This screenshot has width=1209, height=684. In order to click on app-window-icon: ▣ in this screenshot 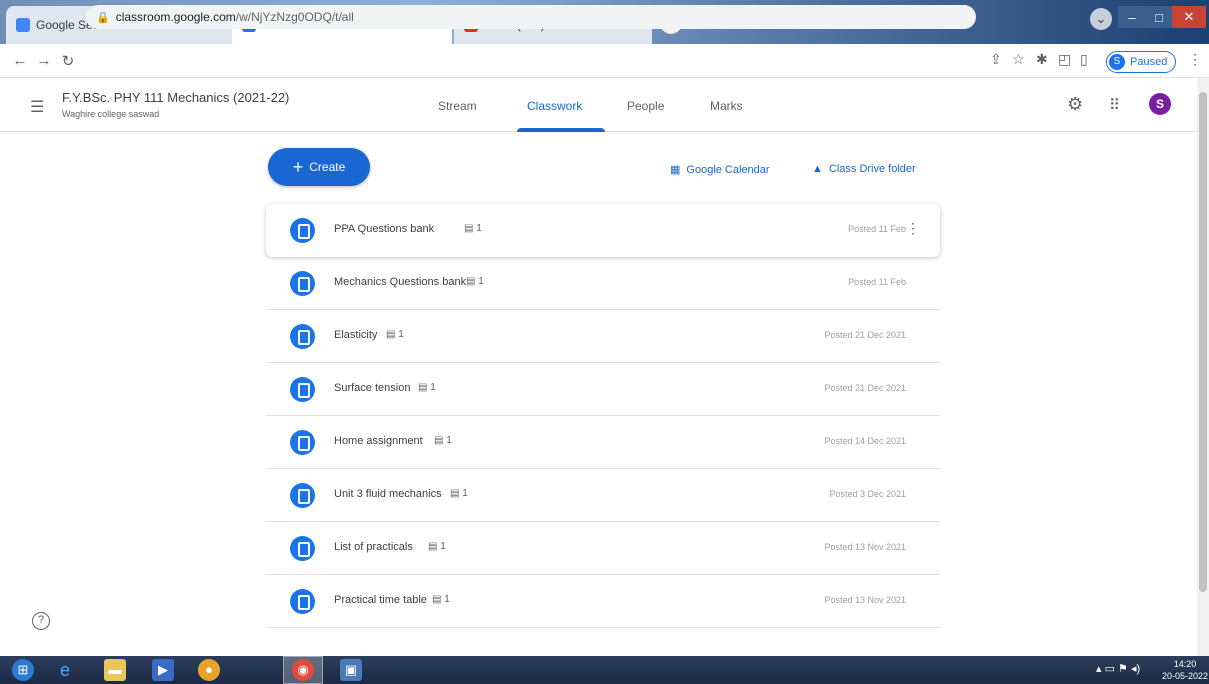, I will do `click(351, 670)`.